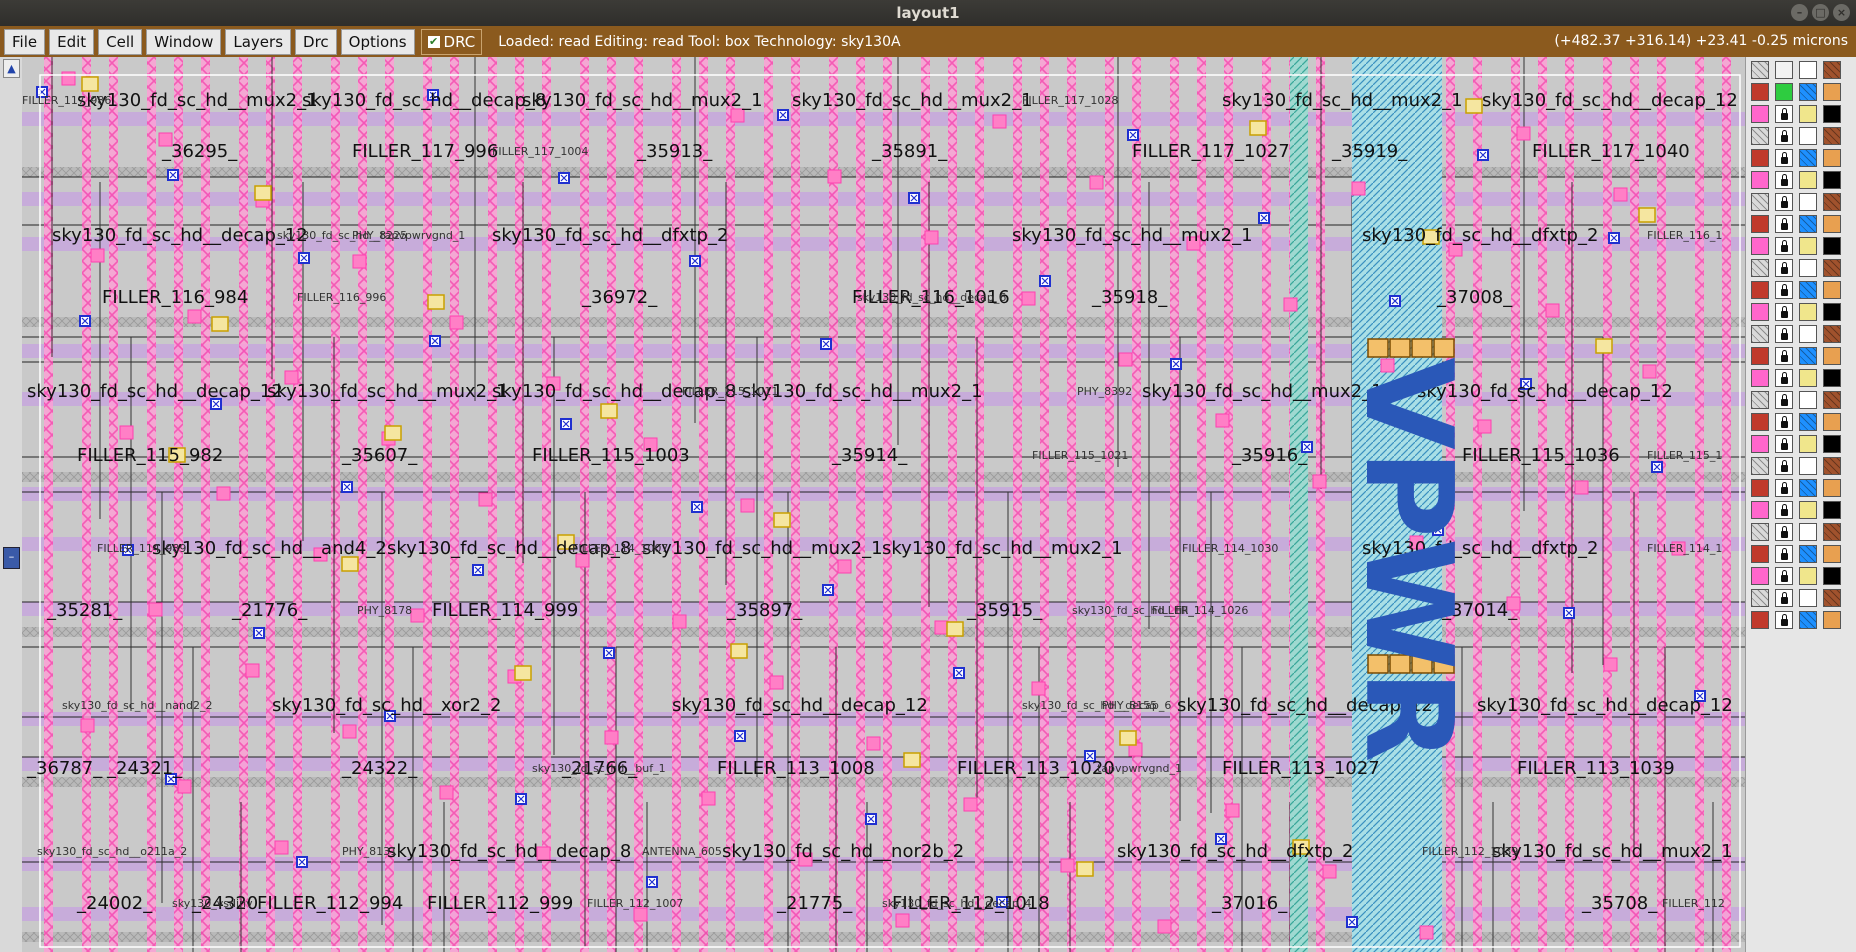 This screenshot has height=952, width=1856. What do you see at coordinates (11, 68) in the screenshot?
I see `scroll-up-arrow-icon: ▲` at bounding box center [11, 68].